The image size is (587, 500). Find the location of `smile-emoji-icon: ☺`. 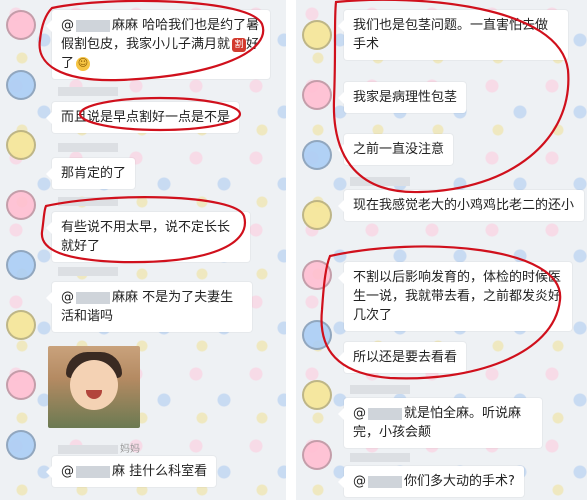

smile-emoji-icon: ☺ is located at coordinates (83, 63).